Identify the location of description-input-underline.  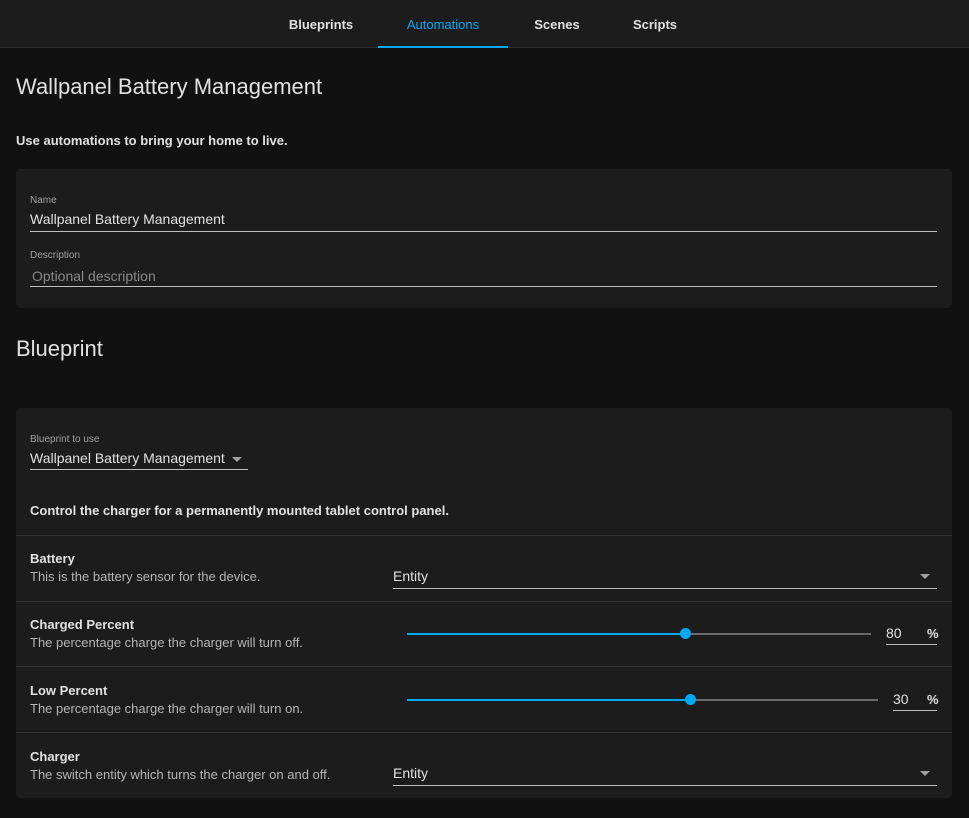
(483, 286).